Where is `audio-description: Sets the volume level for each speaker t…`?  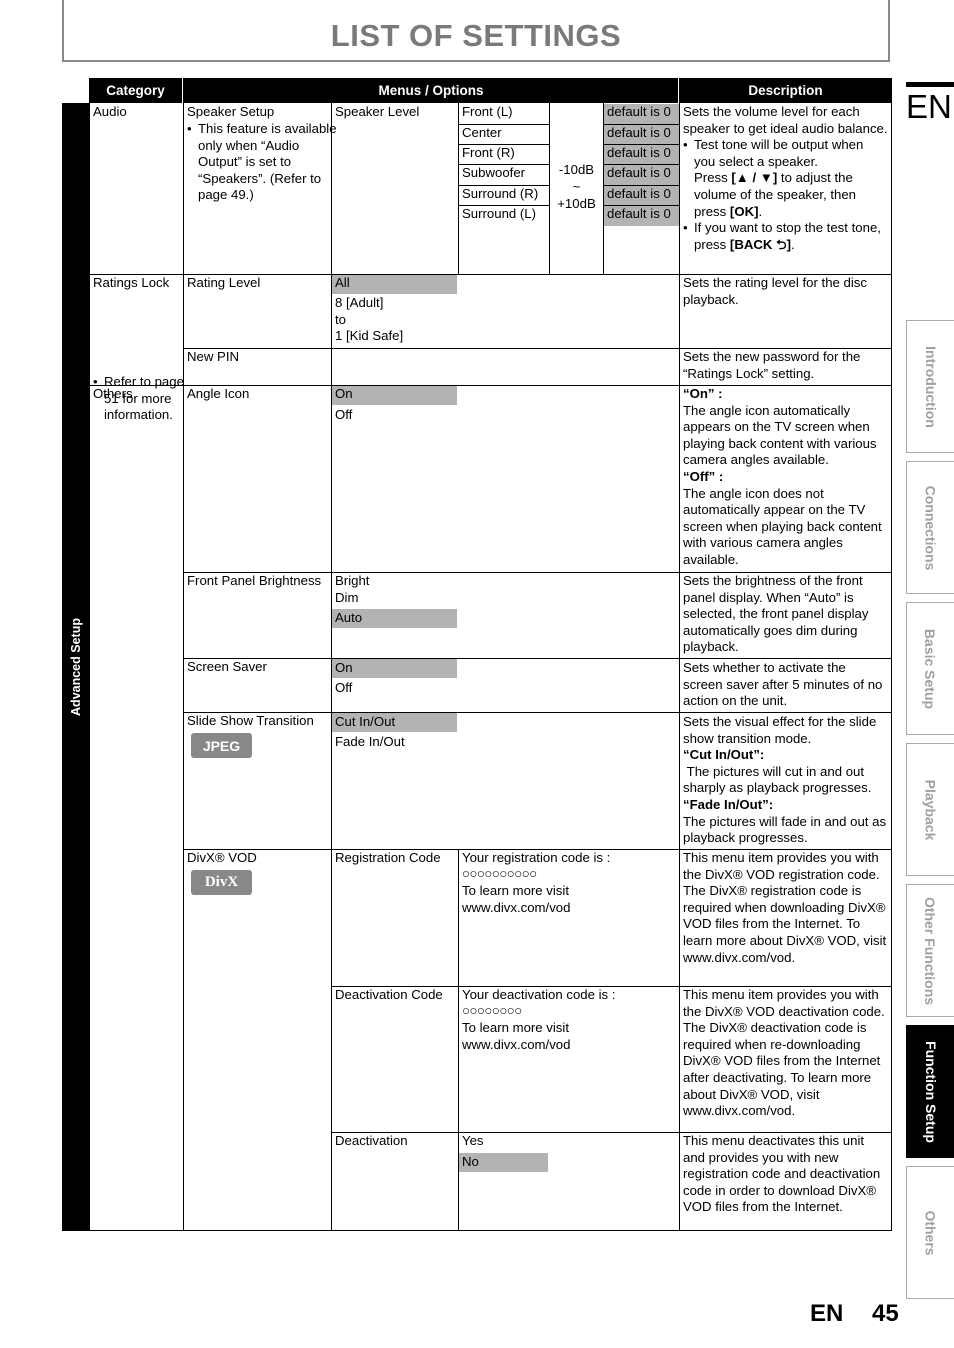 audio-description: Sets the volume level for each speaker t… is located at coordinates (785, 178).